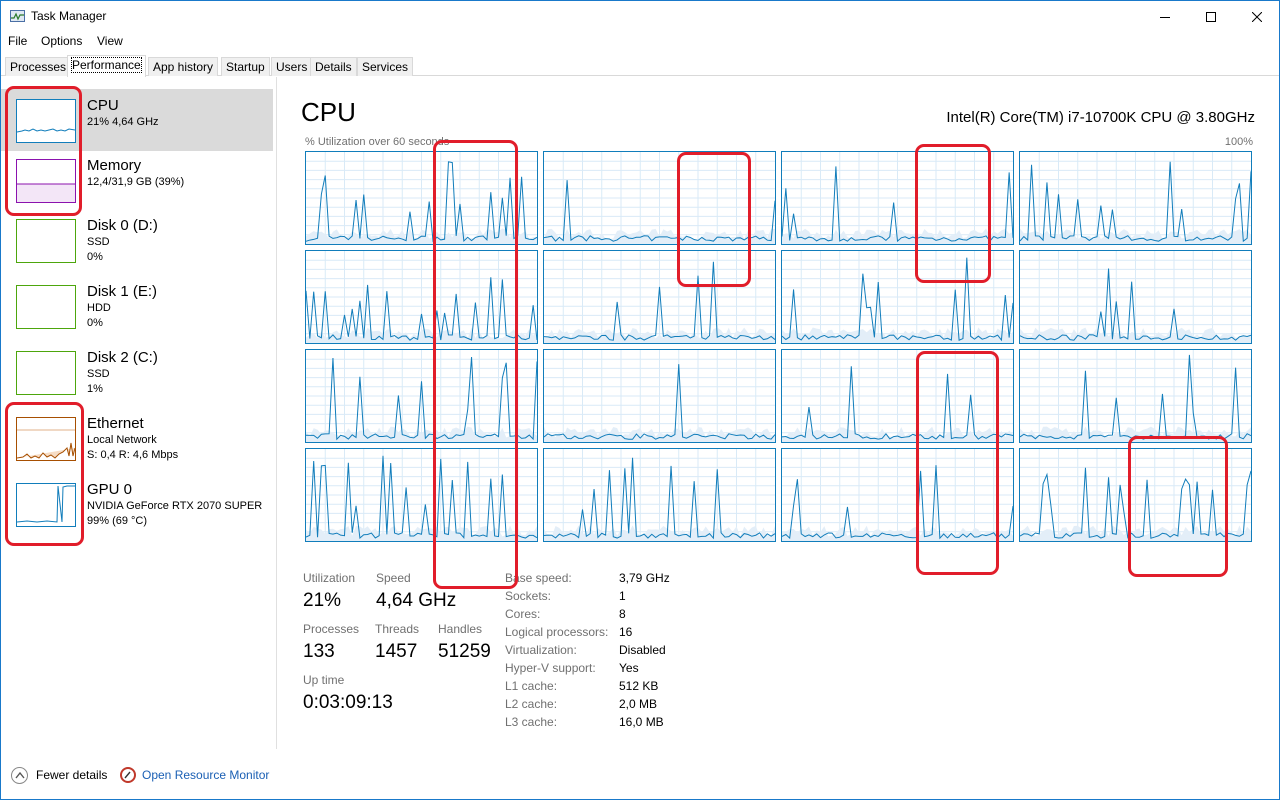 The height and width of the screenshot is (800, 1280). Describe the element at coordinates (122, 291) in the screenshot. I see `sidebar-title: Disk 1 (E:)` at that location.